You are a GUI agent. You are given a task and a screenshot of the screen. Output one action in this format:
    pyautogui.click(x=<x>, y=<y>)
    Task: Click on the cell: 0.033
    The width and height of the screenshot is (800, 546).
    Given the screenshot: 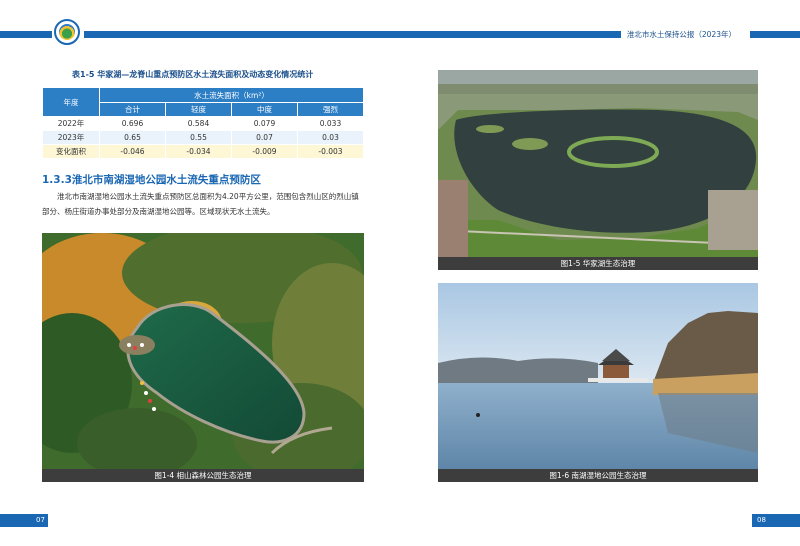 What is the action you would take?
    pyautogui.click(x=330, y=123)
    